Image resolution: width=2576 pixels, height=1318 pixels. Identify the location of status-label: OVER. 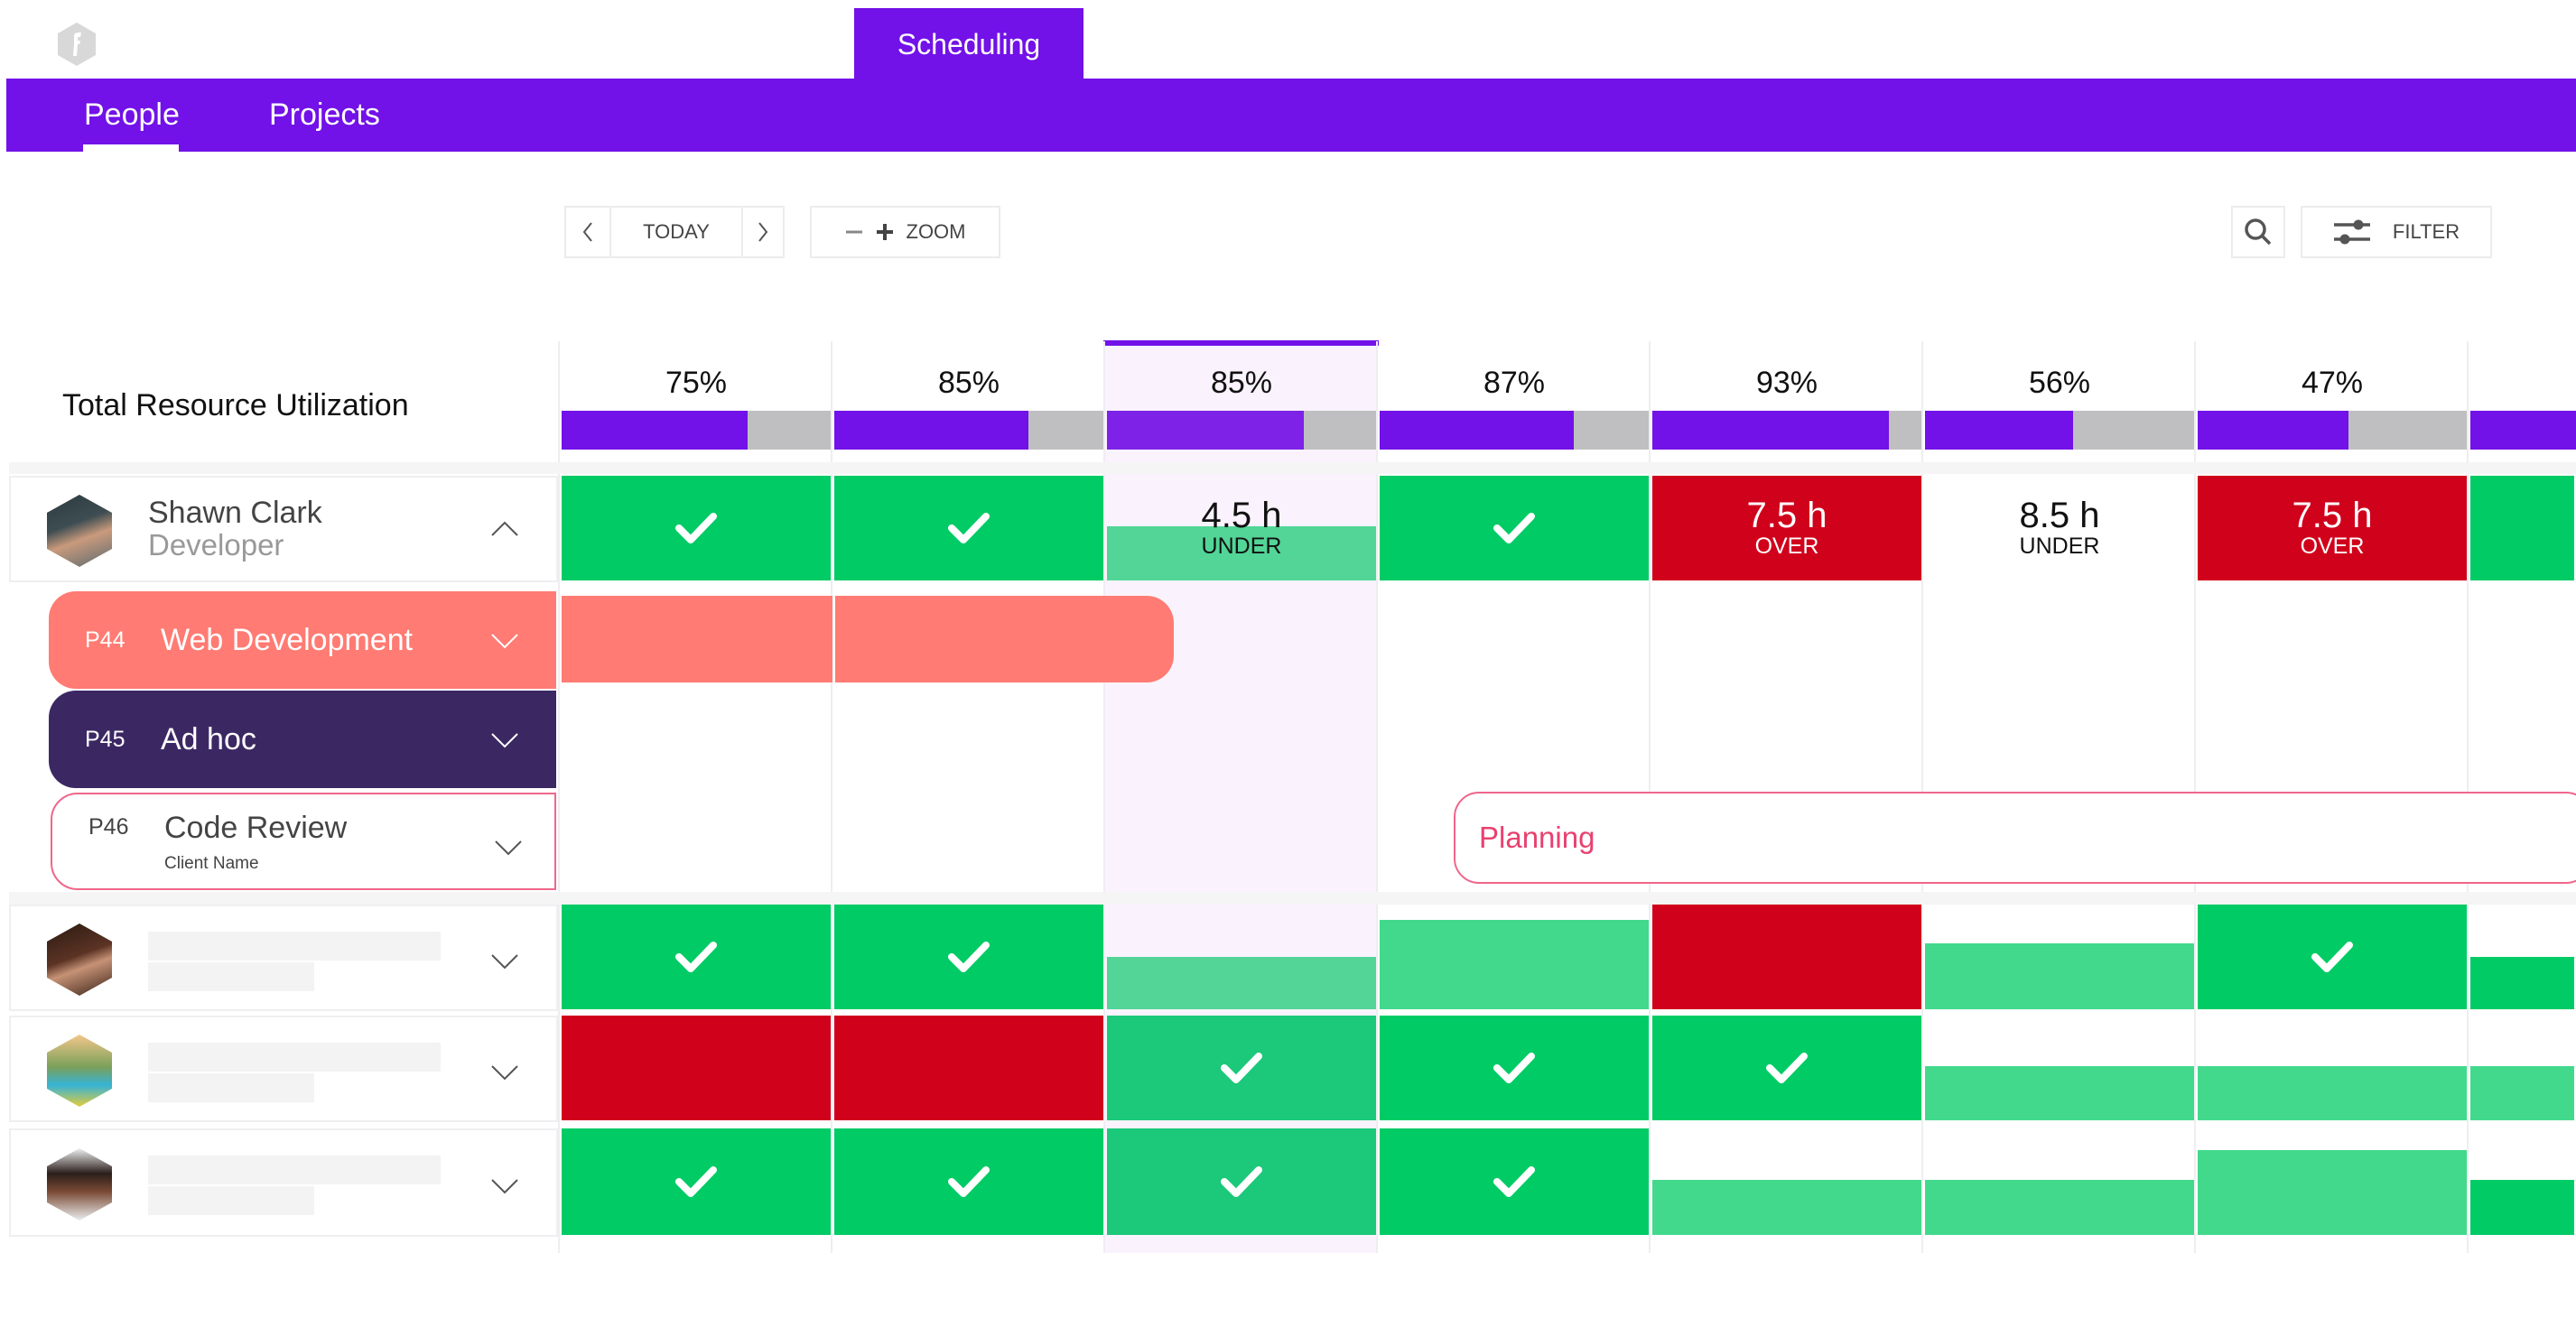
(1786, 546).